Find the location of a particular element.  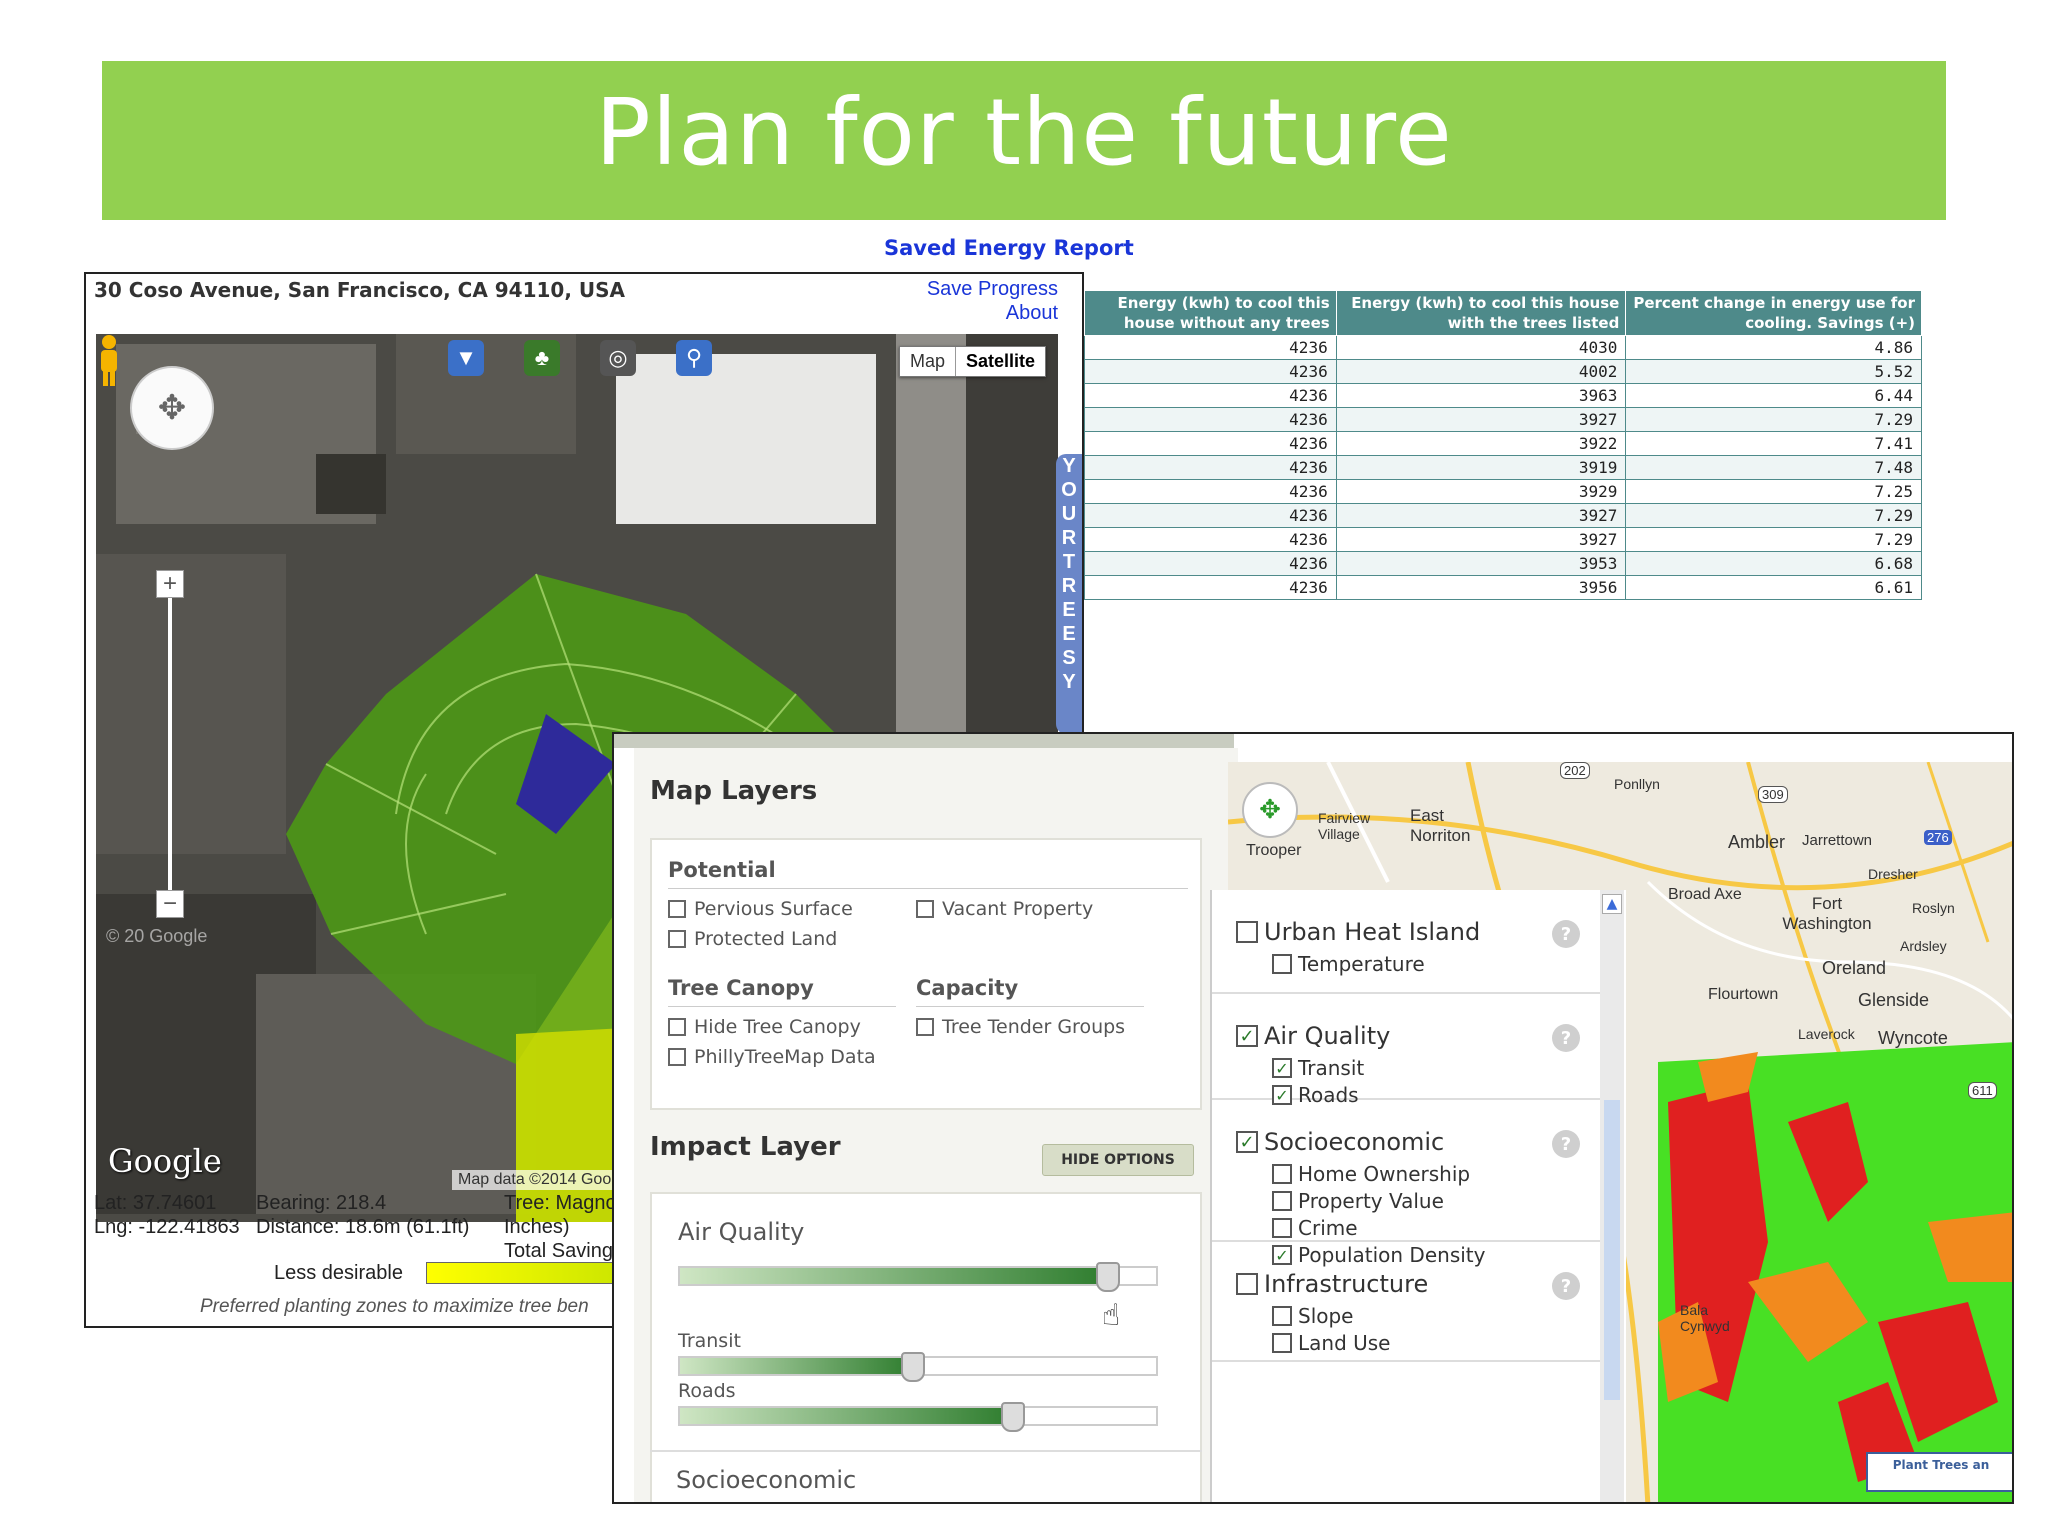

plant-trees-label: Plant Trees an is located at coordinates (1941, 1465).